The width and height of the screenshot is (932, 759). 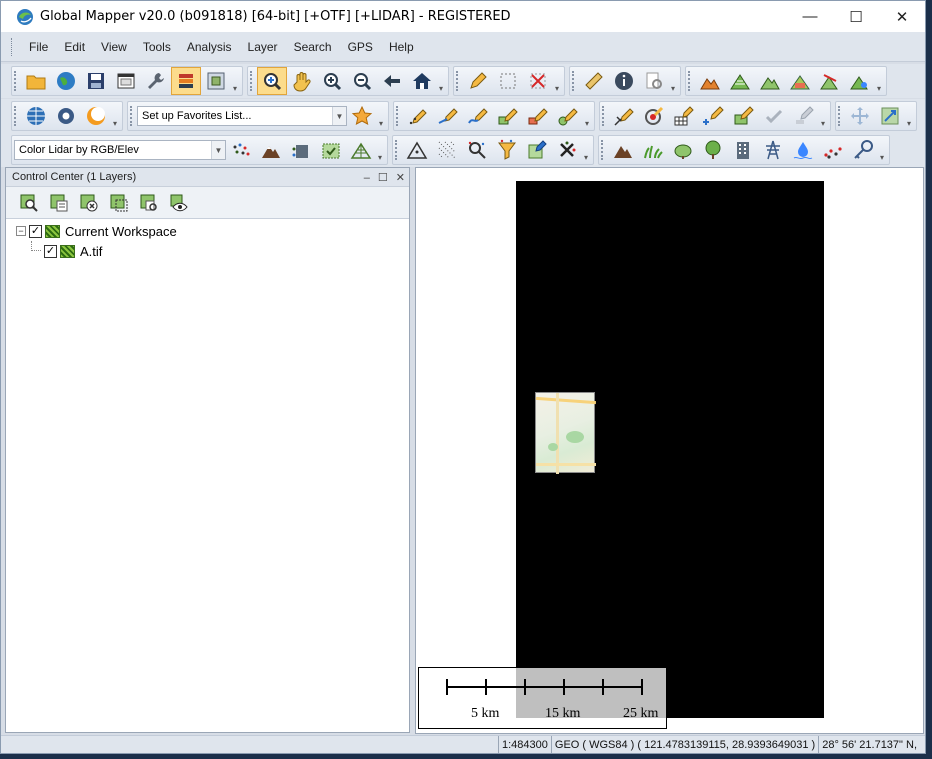 What do you see at coordinates (74, 47) in the screenshot?
I see `menu-edit: Edit` at bounding box center [74, 47].